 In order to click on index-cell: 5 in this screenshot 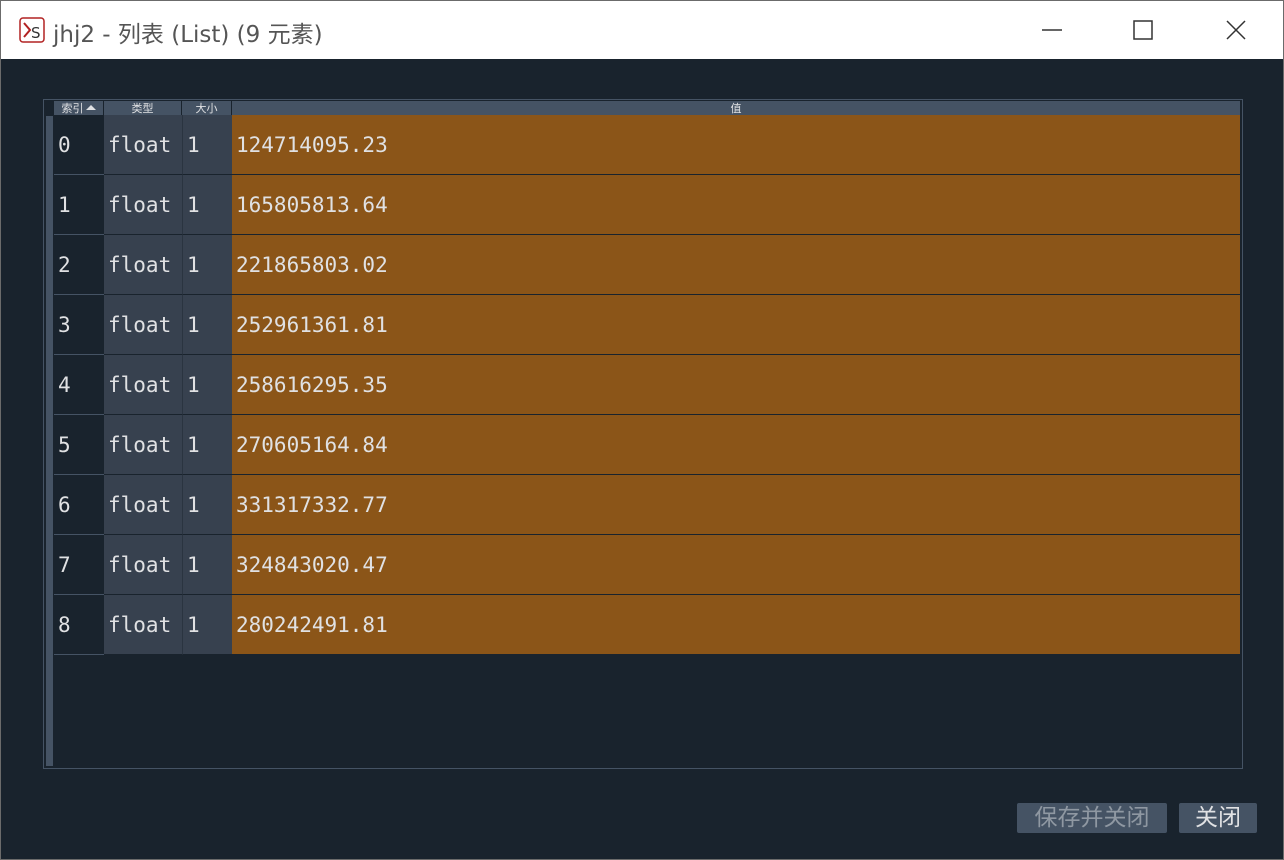, I will do `click(79, 445)`.